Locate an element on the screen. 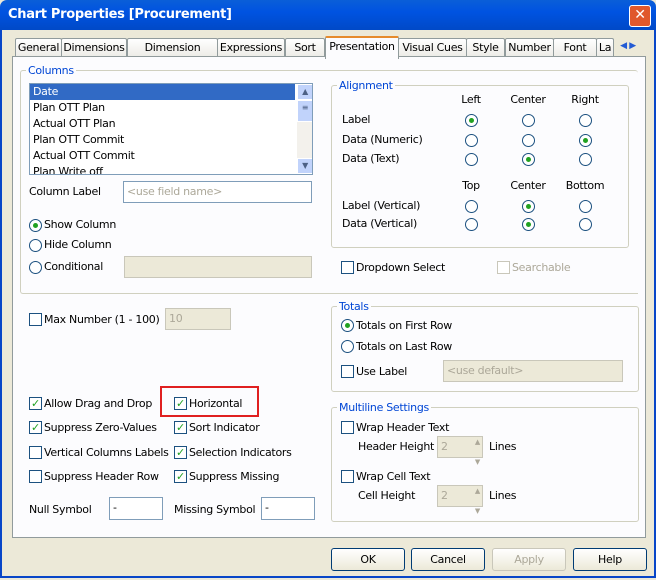 Image resolution: width=656 pixels, height=580 pixels. help-button: Help is located at coordinates (610, 559).